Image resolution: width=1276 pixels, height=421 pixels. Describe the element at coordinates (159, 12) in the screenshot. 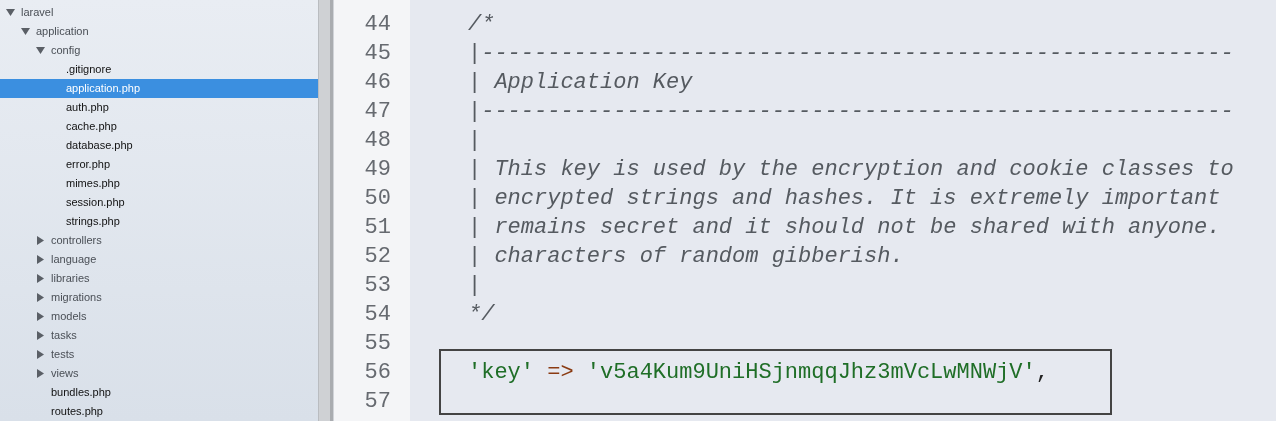

I see `folder-row: laravel` at that location.